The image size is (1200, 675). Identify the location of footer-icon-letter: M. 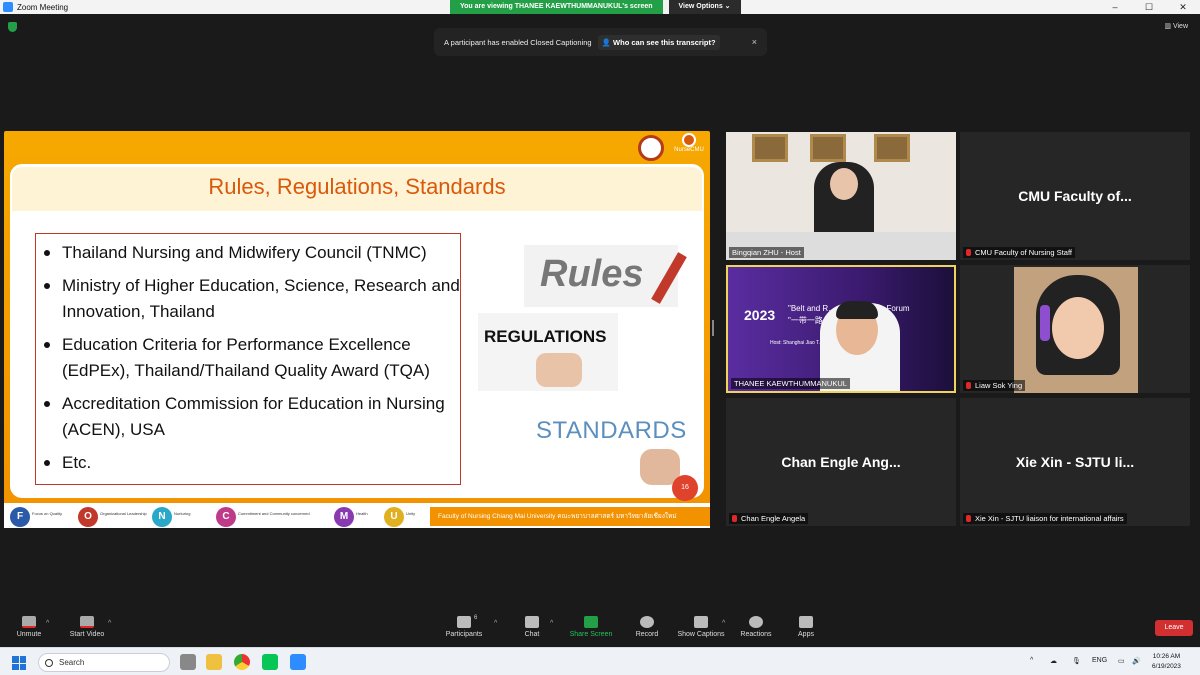
(344, 516).